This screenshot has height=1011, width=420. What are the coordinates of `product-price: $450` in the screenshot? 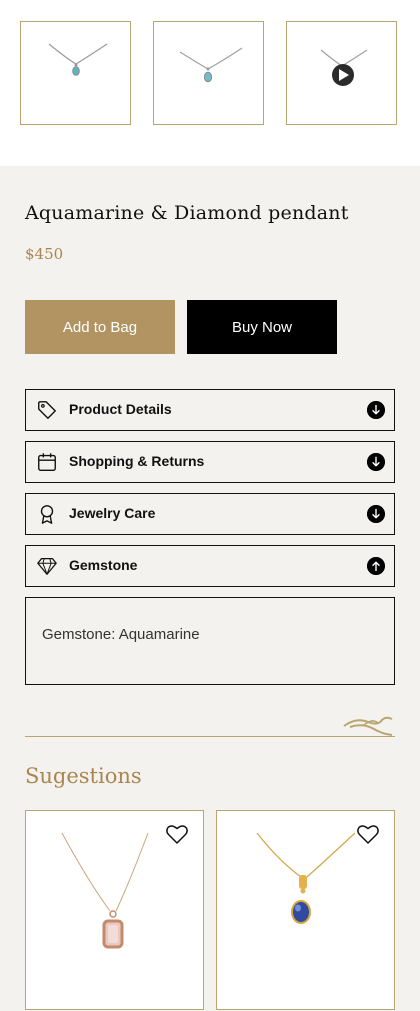 It's located at (44, 254).